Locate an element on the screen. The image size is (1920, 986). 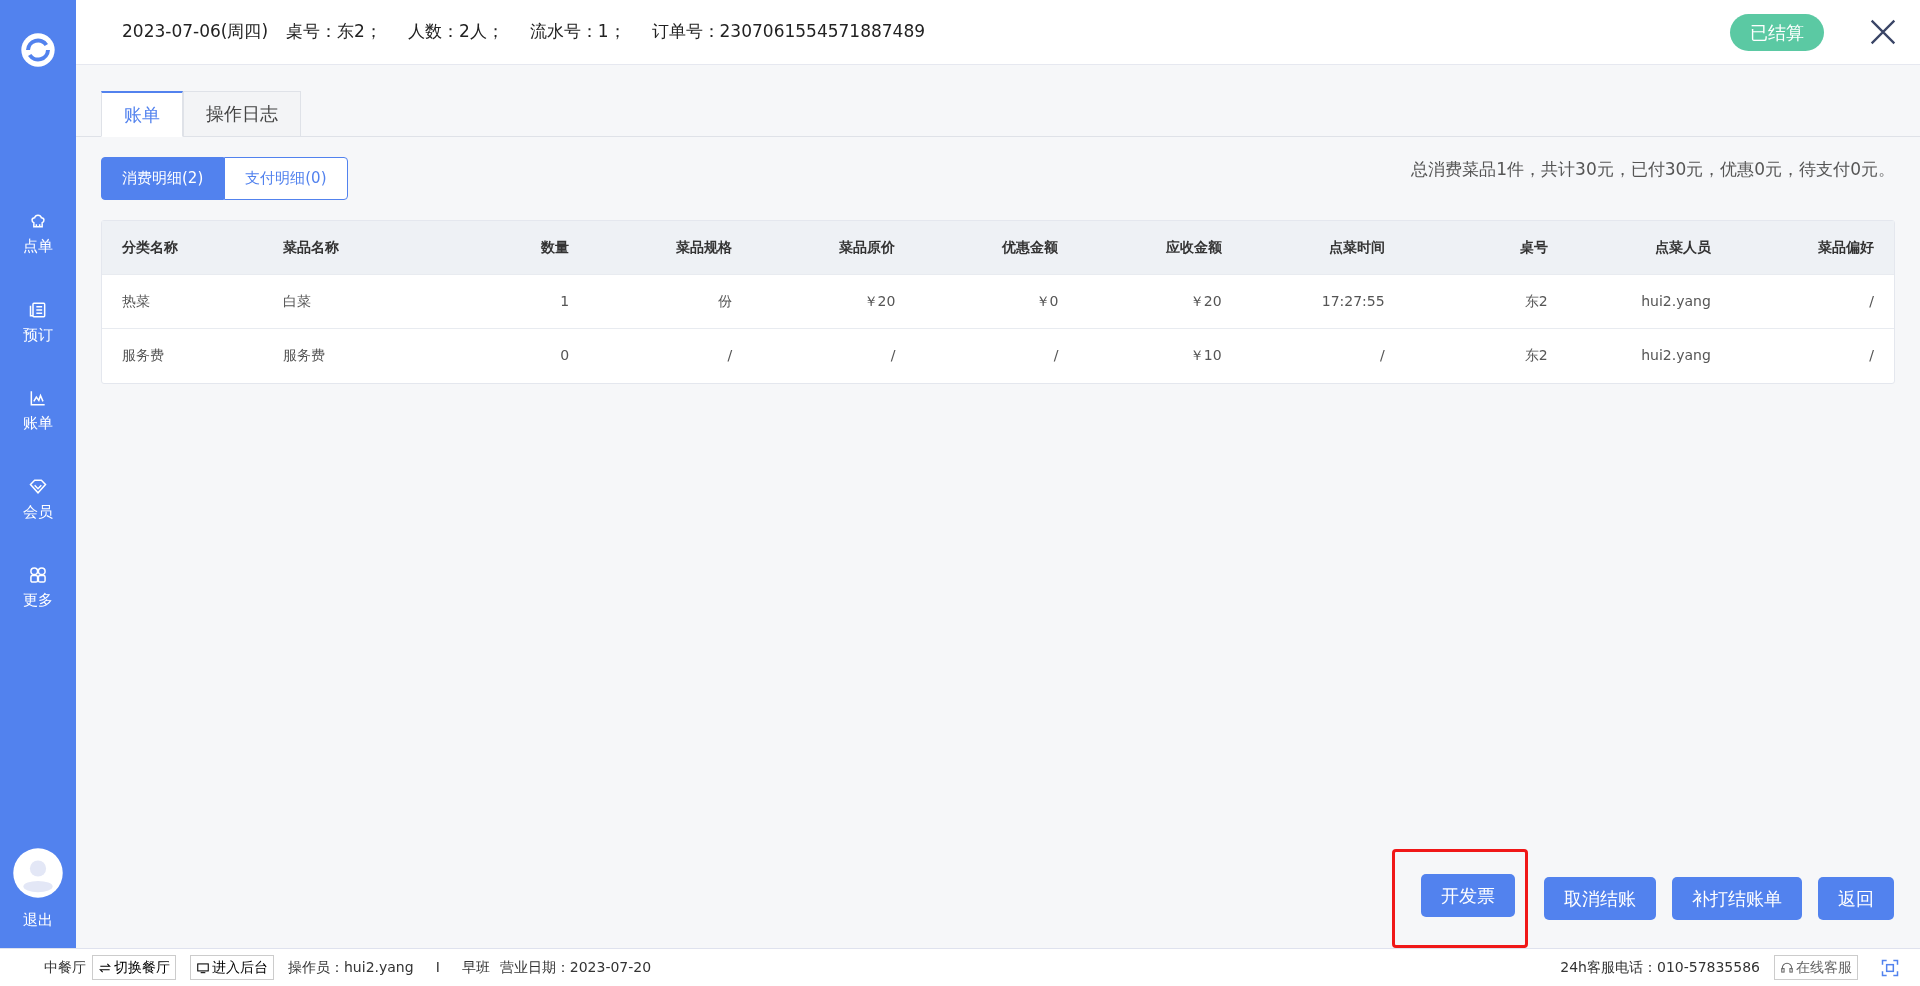
segment-tab: 消费明细(2) is located at coordinates (163, 178).